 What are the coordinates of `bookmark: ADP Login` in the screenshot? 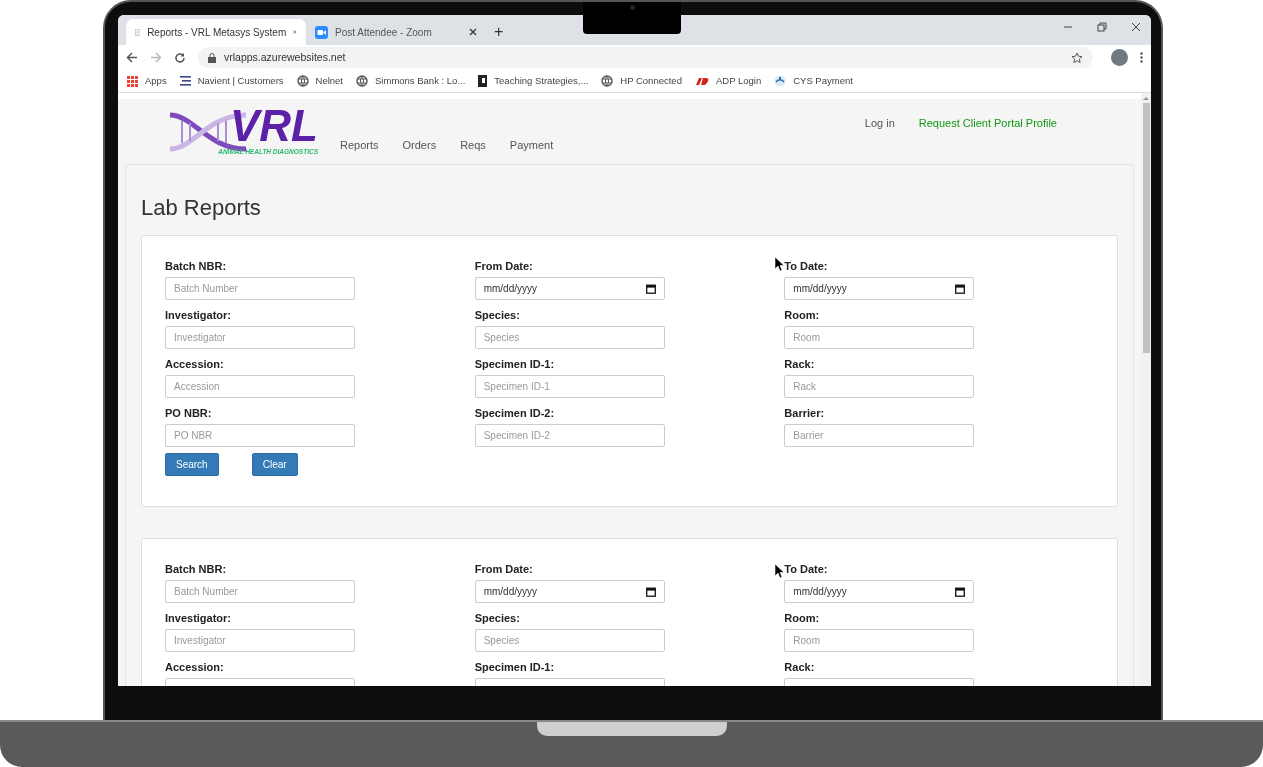 It's located at (728, 81).